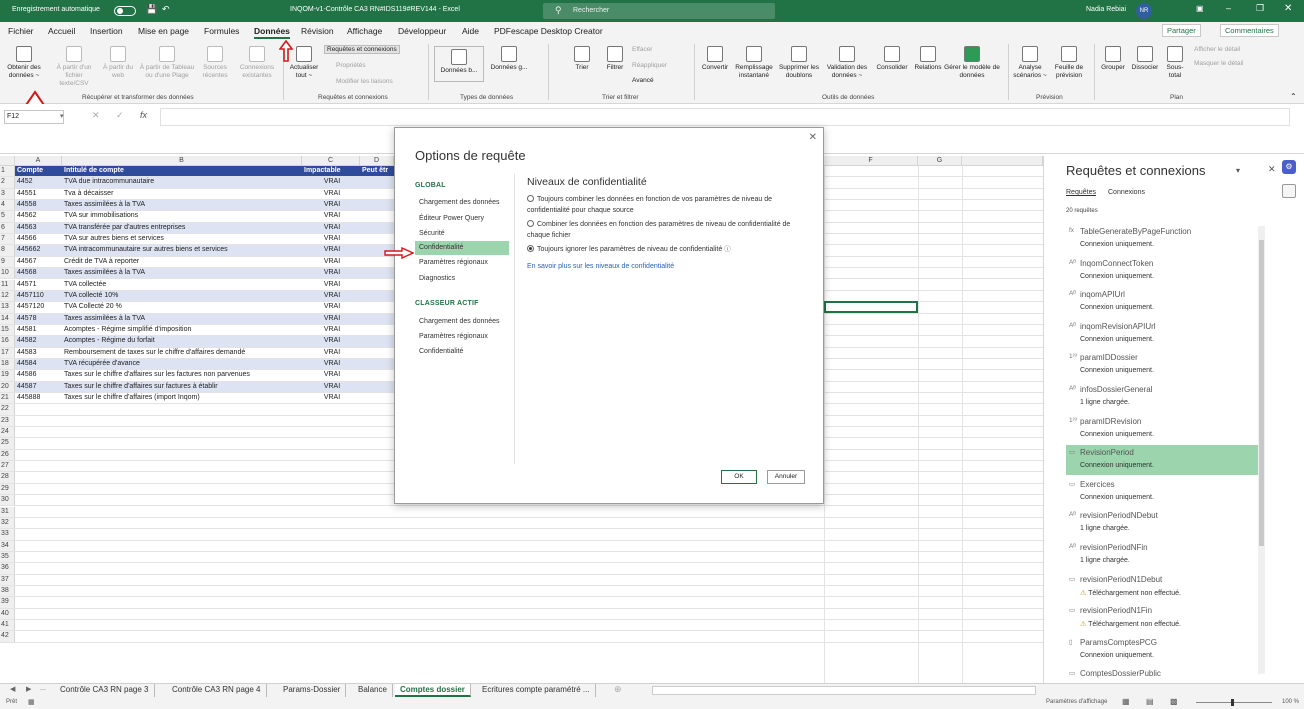  What do you see at coordinates (739, 477) in the screenshot?
I see `ok-button: OK` at bounding box center [739, 477].